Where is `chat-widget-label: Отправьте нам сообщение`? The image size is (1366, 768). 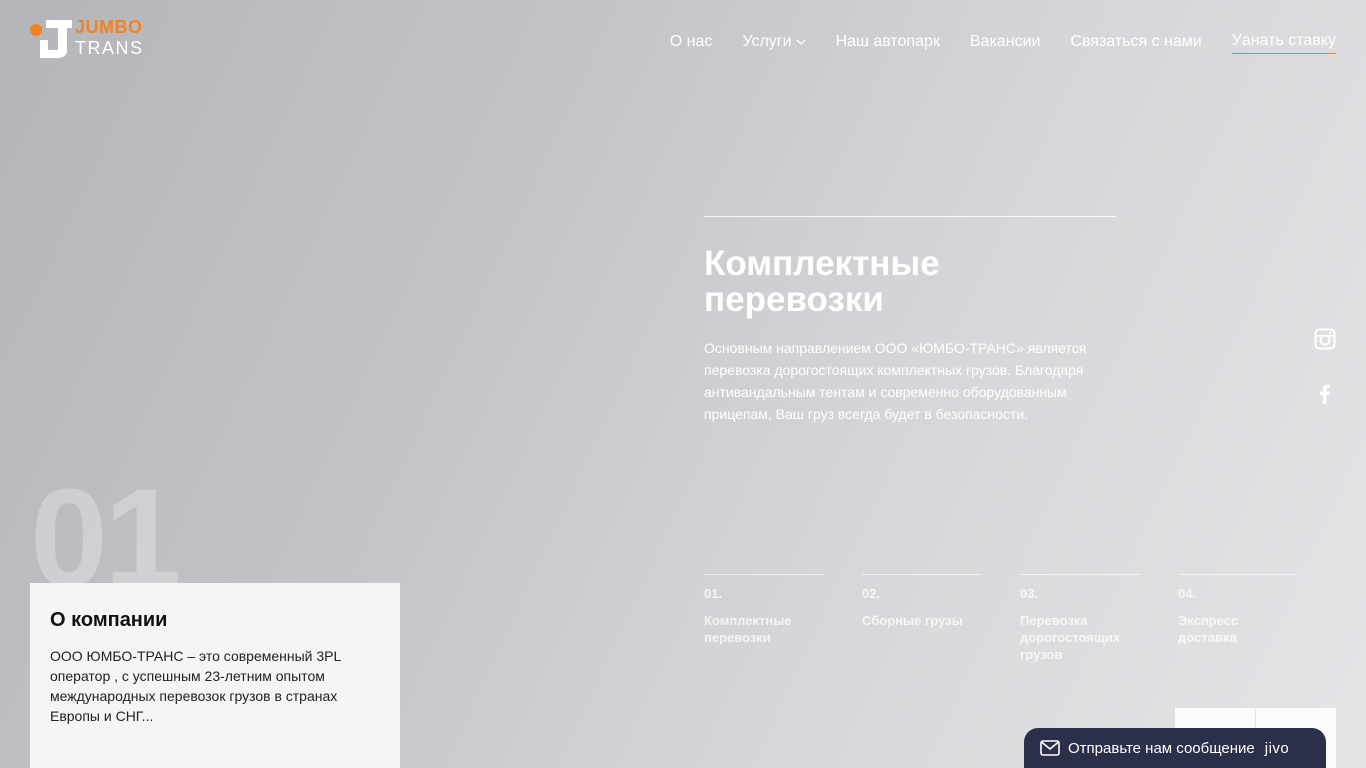 chat-widget-label: Отправьте нам сообщение is located at coordinates (1161, 748).